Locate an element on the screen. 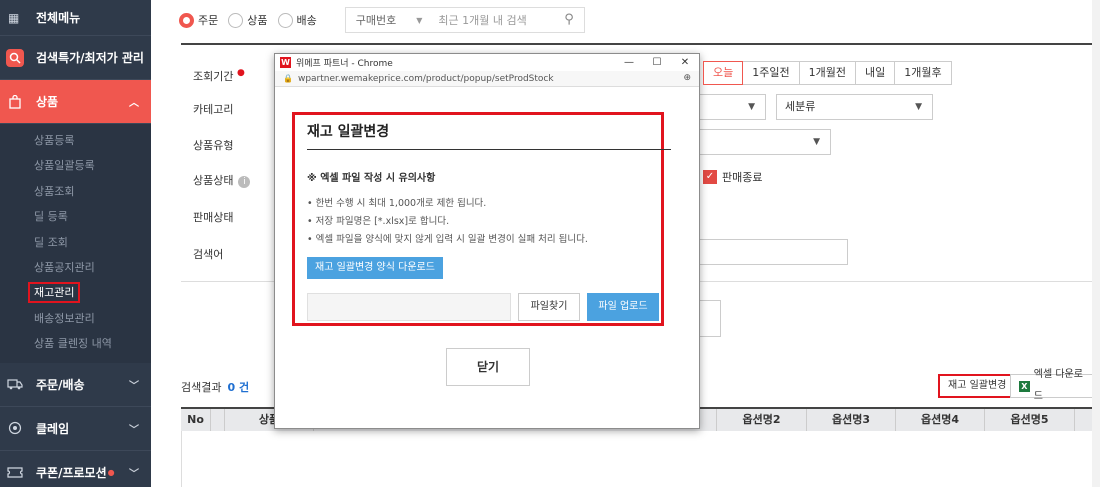 Image resolution: width=1100 pixels, height=487 pixels. period-month-button: 1개월전 is located at coordinates (827, 73).